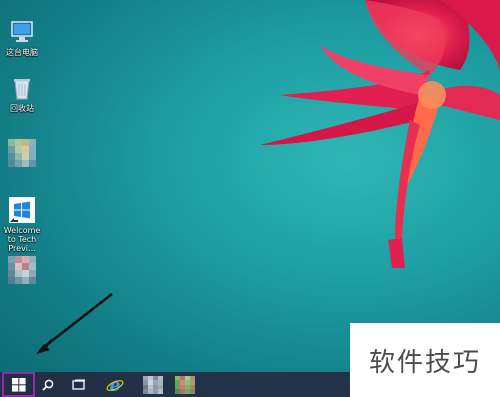  I want to click on task-view-button, so click(79, 384).